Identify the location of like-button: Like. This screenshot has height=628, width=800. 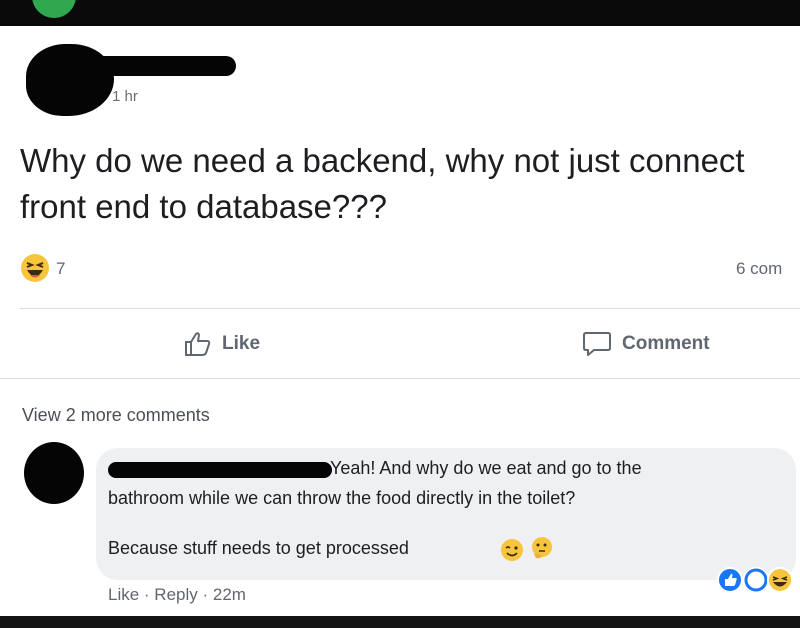
(222, 344).